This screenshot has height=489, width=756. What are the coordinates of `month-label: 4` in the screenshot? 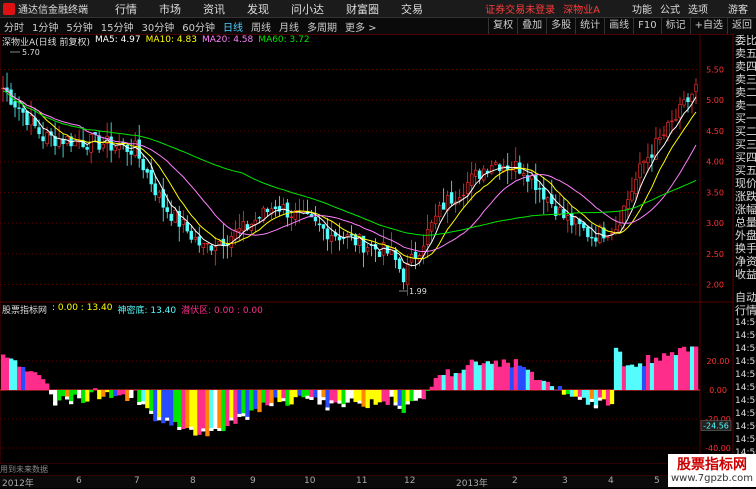 It's located at (611, 481).